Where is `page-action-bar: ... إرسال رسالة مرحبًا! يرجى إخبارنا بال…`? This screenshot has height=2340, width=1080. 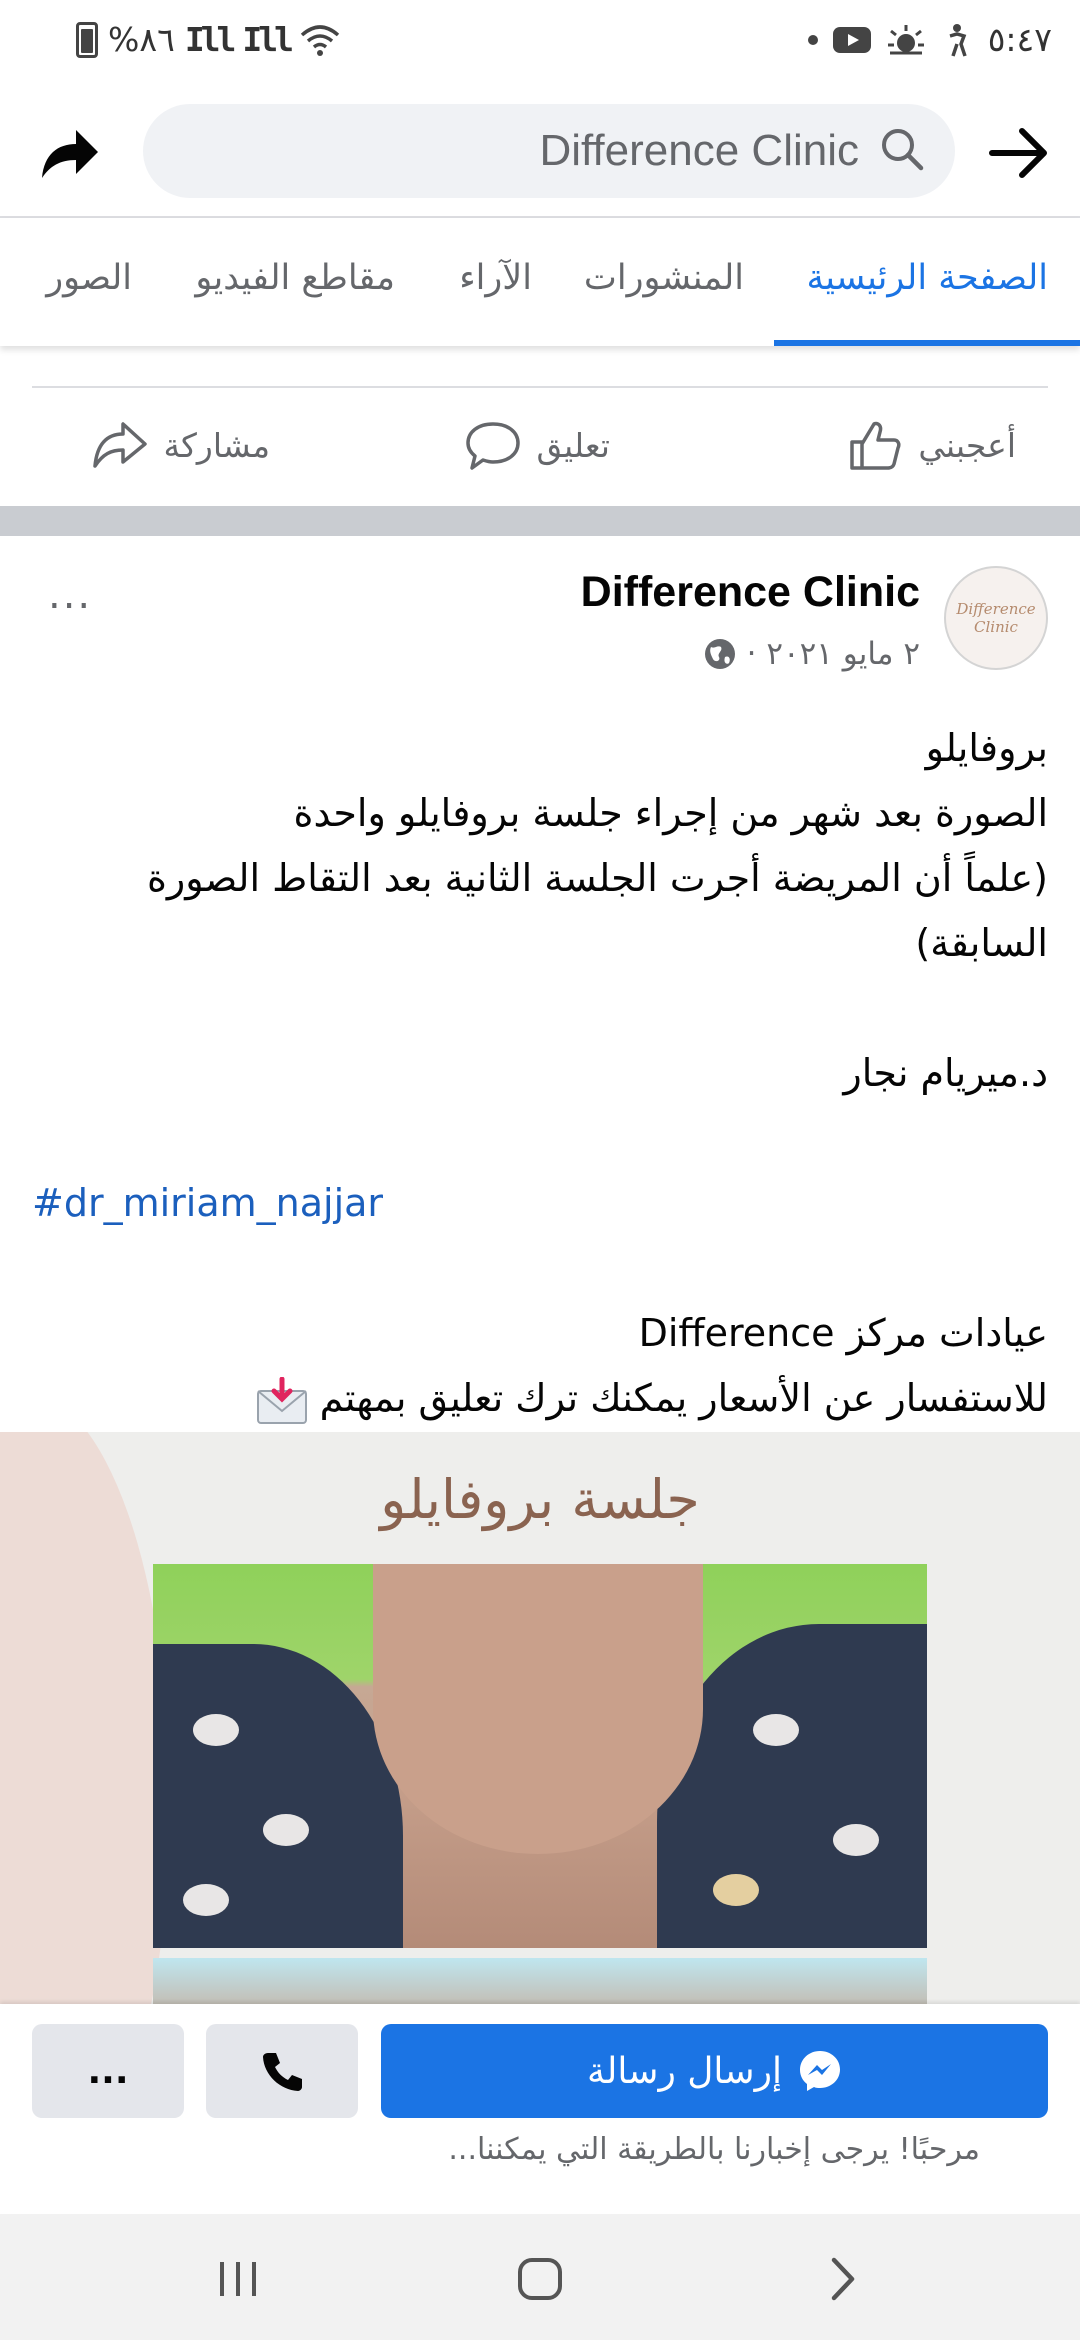 page-action-bar: ... إرسال رسالة مرحبًا! يرجى إخبارنا بال… is located at coordinates (540, 2109).